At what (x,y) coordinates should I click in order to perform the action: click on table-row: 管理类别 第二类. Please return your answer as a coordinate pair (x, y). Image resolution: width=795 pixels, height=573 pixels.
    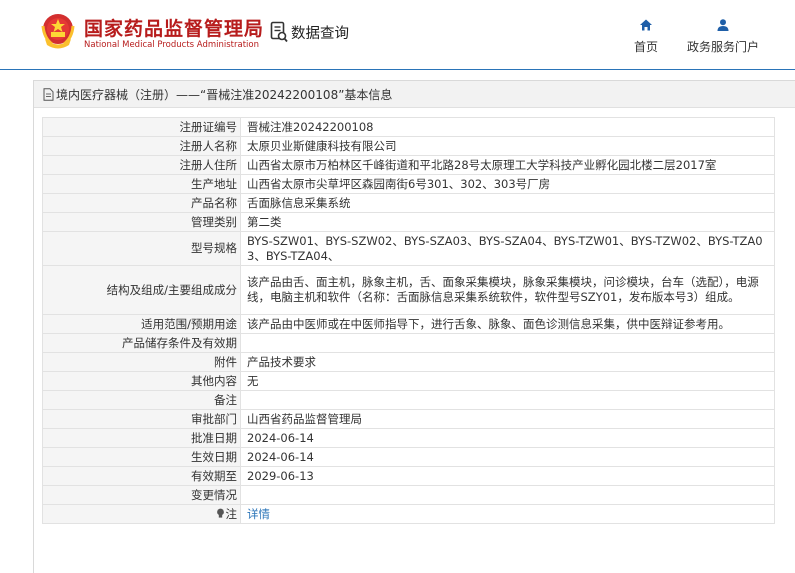
    Looking at the image, I should click on (408, 222).